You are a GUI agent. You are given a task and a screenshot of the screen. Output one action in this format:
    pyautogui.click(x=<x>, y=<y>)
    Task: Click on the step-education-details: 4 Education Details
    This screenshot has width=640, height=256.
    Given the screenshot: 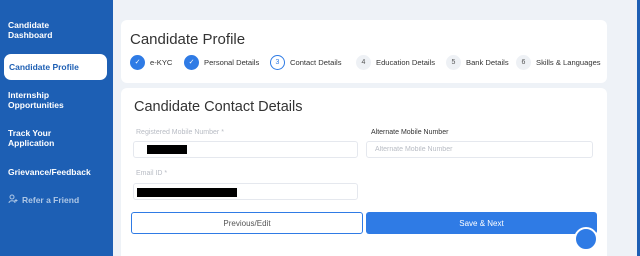 What is the action you would take?
    pyautogui.click(x=395, y=62)
    